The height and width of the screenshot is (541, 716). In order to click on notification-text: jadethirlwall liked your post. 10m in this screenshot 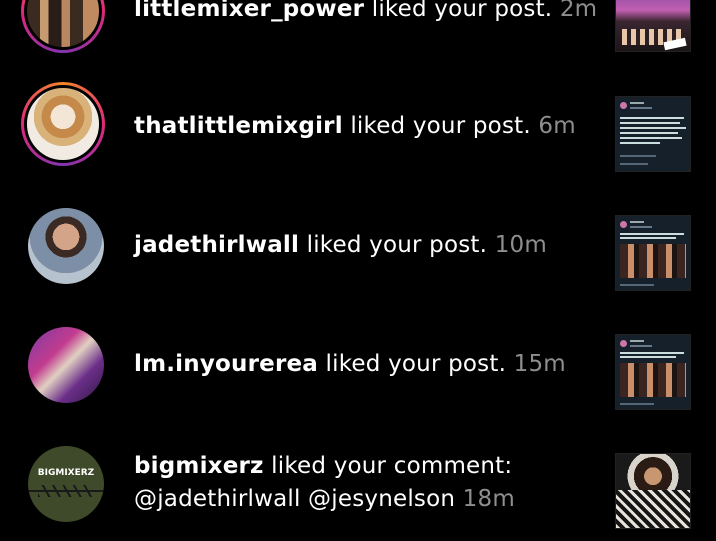, I will do `click(340, 245)`.